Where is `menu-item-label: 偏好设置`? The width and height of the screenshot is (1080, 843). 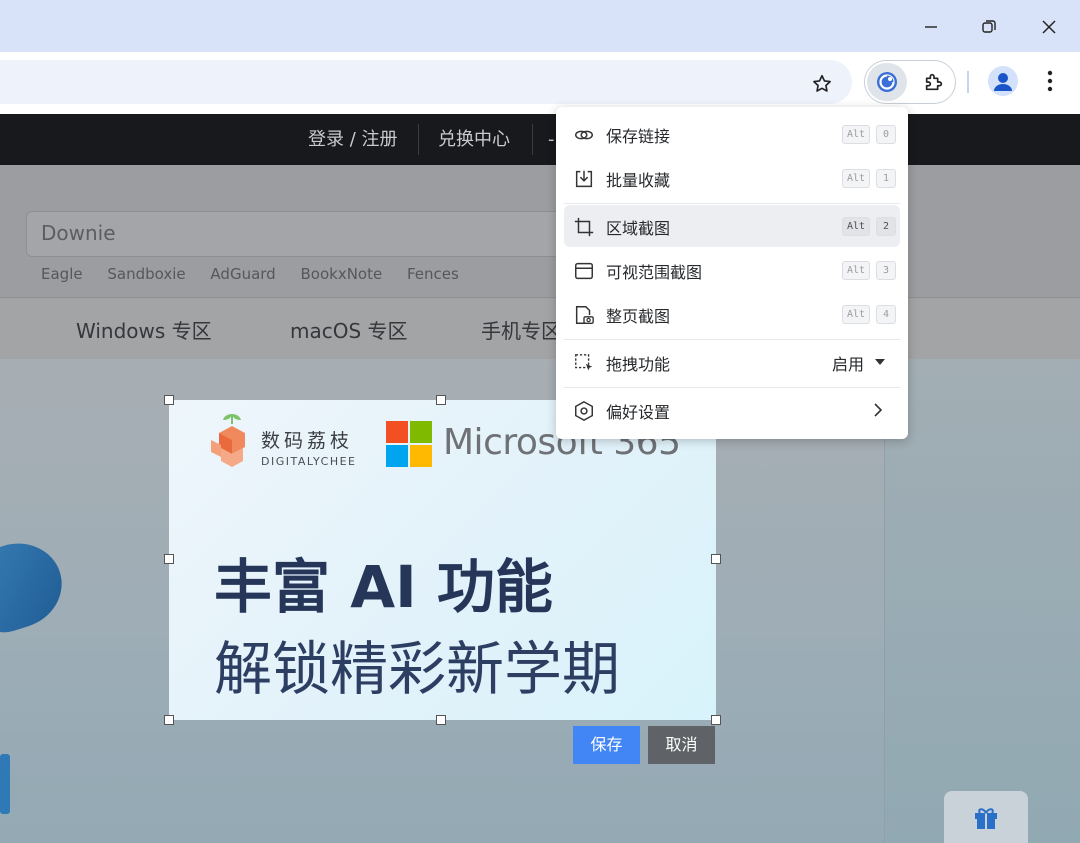
menu-item-label: 偏好设置 is located at coordinates (638, 412).